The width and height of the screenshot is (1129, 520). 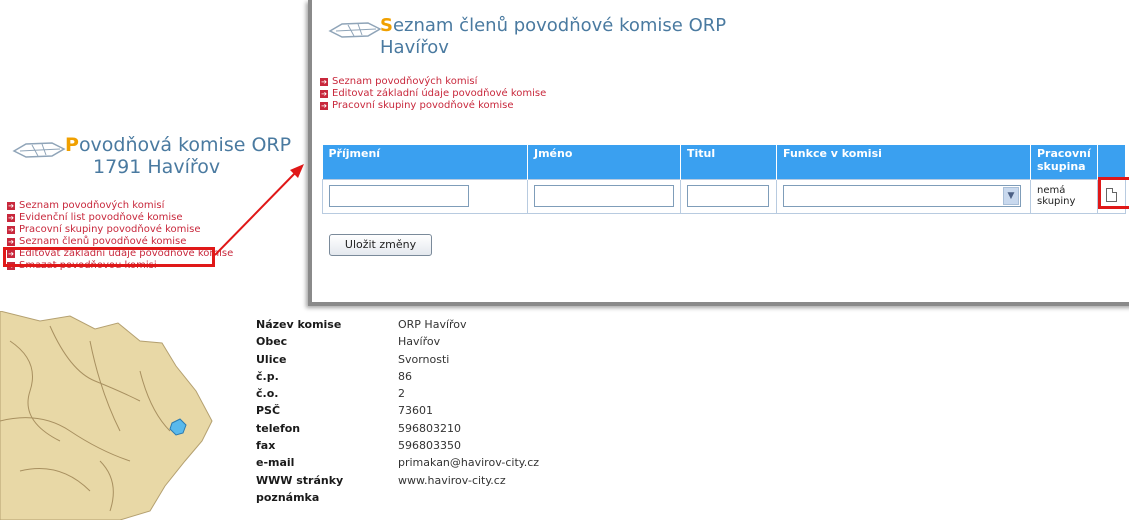 I want to click on member-list-title: Seznam členů povodňové komise ORP, so click(x=553, y=25).